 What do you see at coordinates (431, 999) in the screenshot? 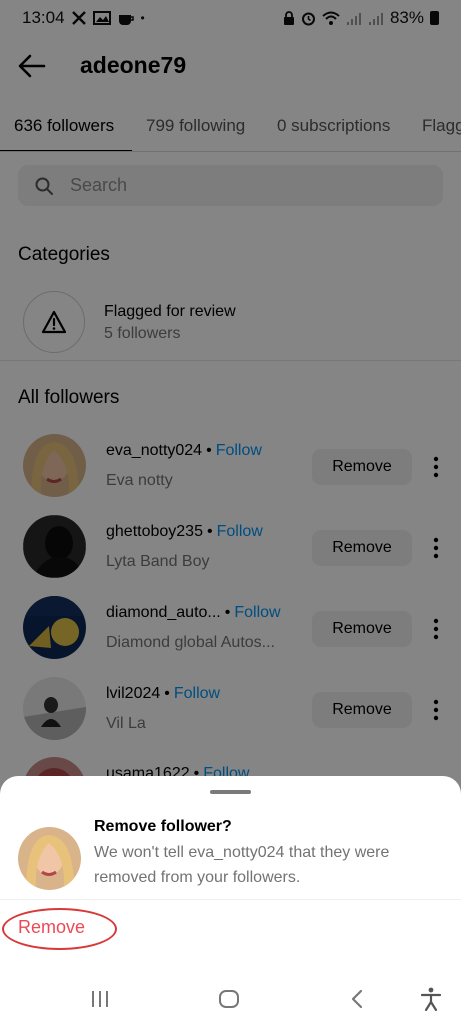
I see `accessibility-icon` at bounding box center [431, 999].